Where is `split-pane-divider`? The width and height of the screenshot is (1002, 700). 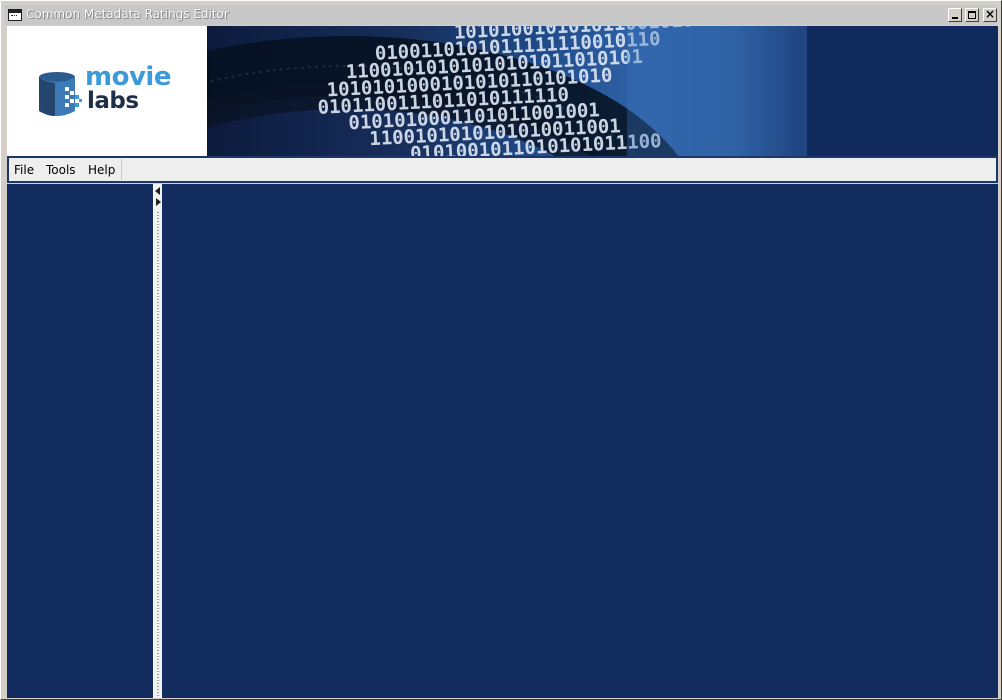
split-pane-divider is located at coordinates (157, 441).